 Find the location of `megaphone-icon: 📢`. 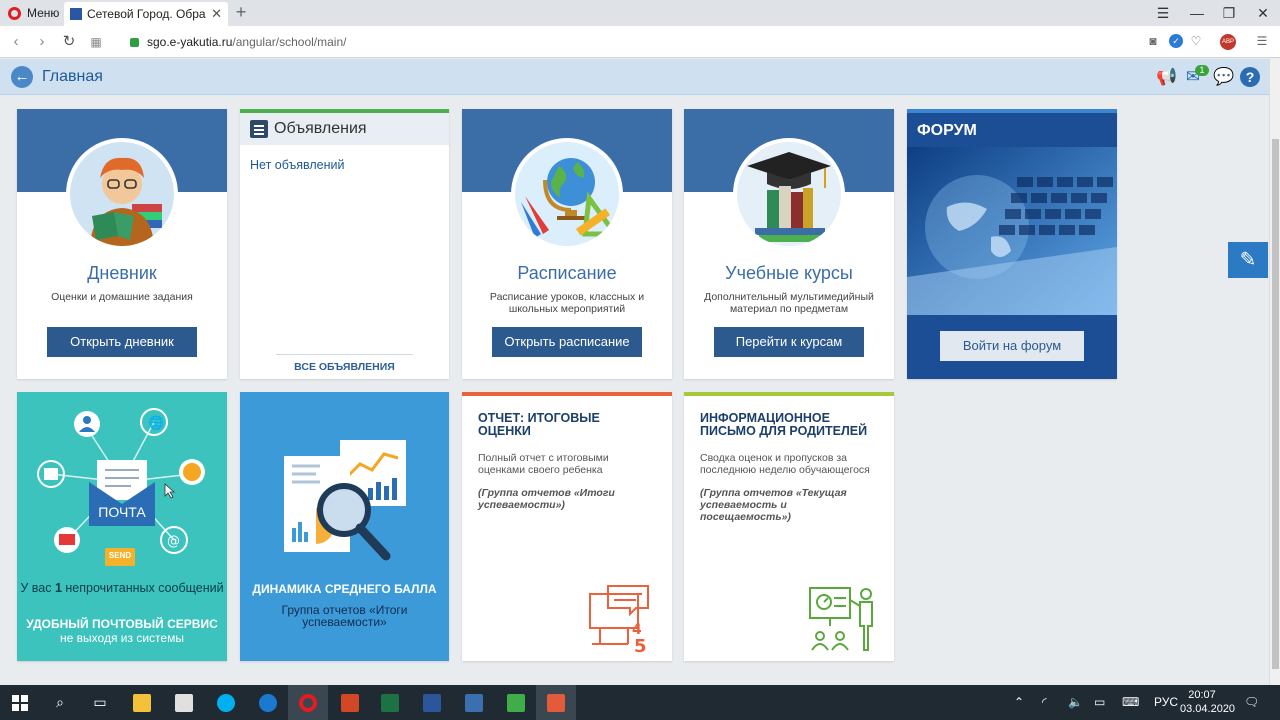

megaphone-icon: 📢 is located at coordinates (1167, 77).